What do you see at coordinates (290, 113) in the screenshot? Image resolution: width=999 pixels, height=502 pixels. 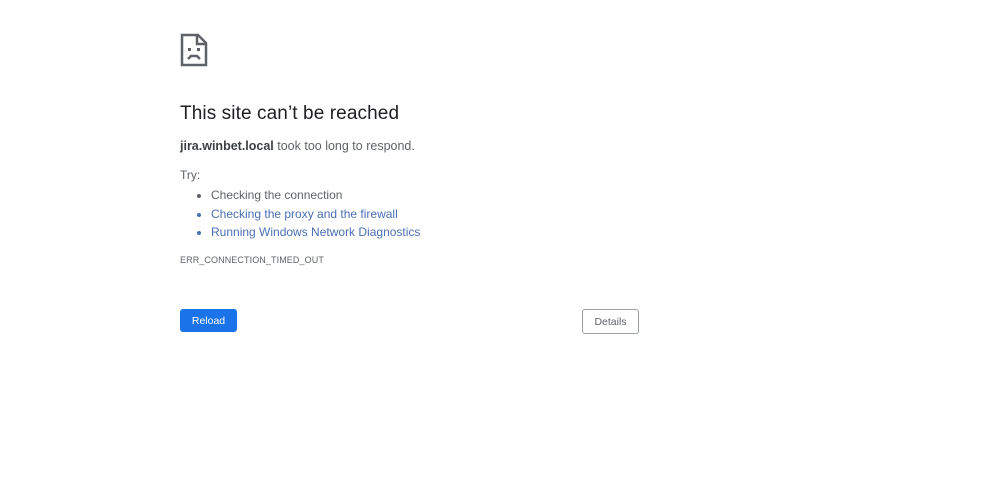 I see `error-heading: This site can’t be reached` at bounding box center [290, 113].